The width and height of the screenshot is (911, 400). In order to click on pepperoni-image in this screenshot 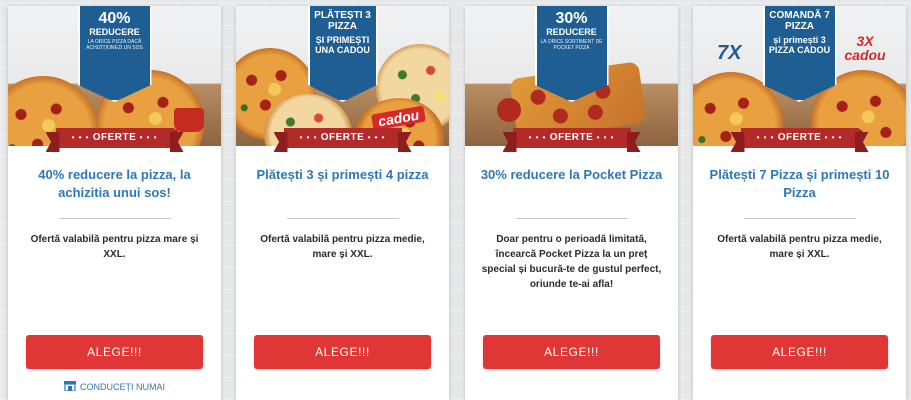, I will do `click(509, 110)`.